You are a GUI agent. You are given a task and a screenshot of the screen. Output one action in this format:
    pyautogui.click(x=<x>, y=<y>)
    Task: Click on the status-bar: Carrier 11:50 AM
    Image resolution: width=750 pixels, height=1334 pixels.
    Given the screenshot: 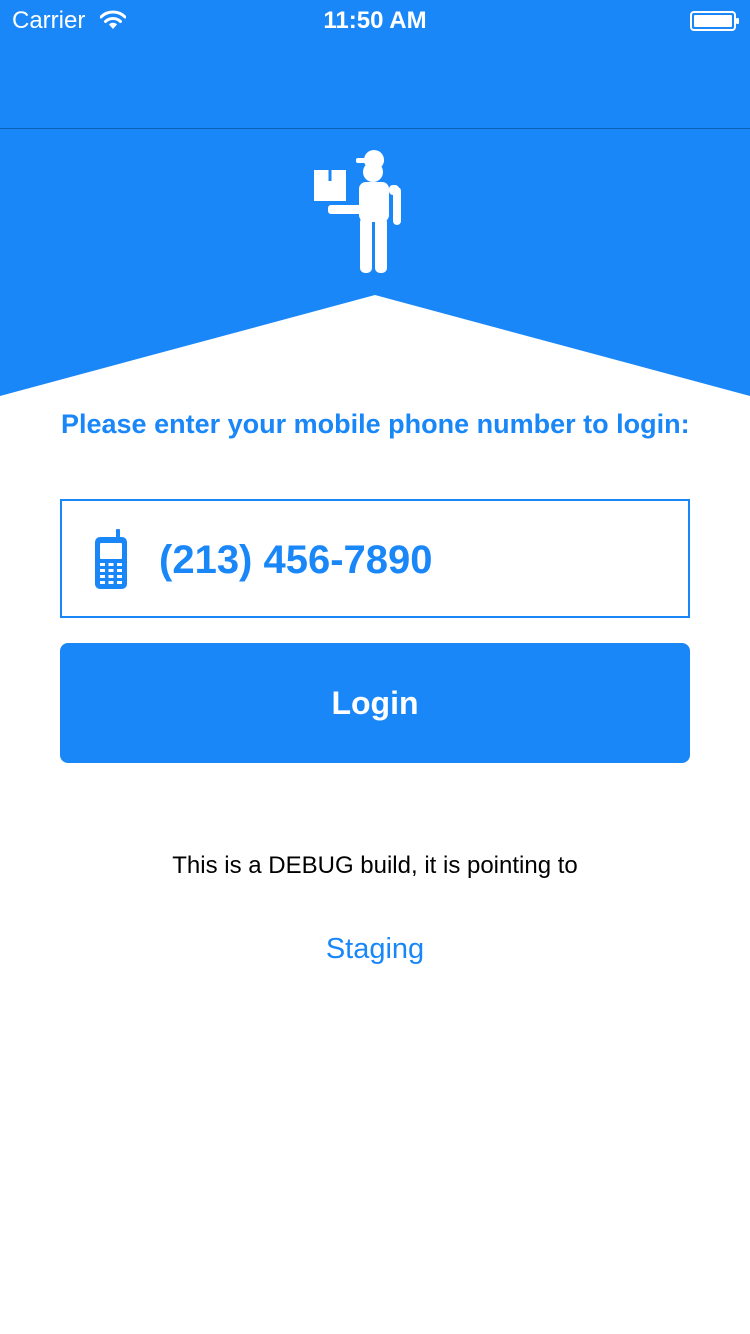 What is the action you would take?
    pyautogui.click(x=375, y=20)
    